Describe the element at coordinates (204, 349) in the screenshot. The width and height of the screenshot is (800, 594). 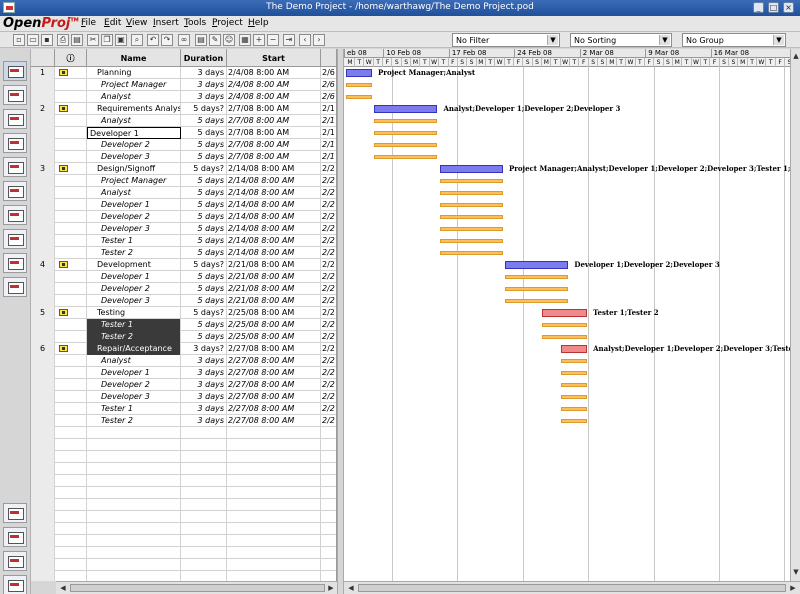
I see `task-duration: 3 days?` at that location.